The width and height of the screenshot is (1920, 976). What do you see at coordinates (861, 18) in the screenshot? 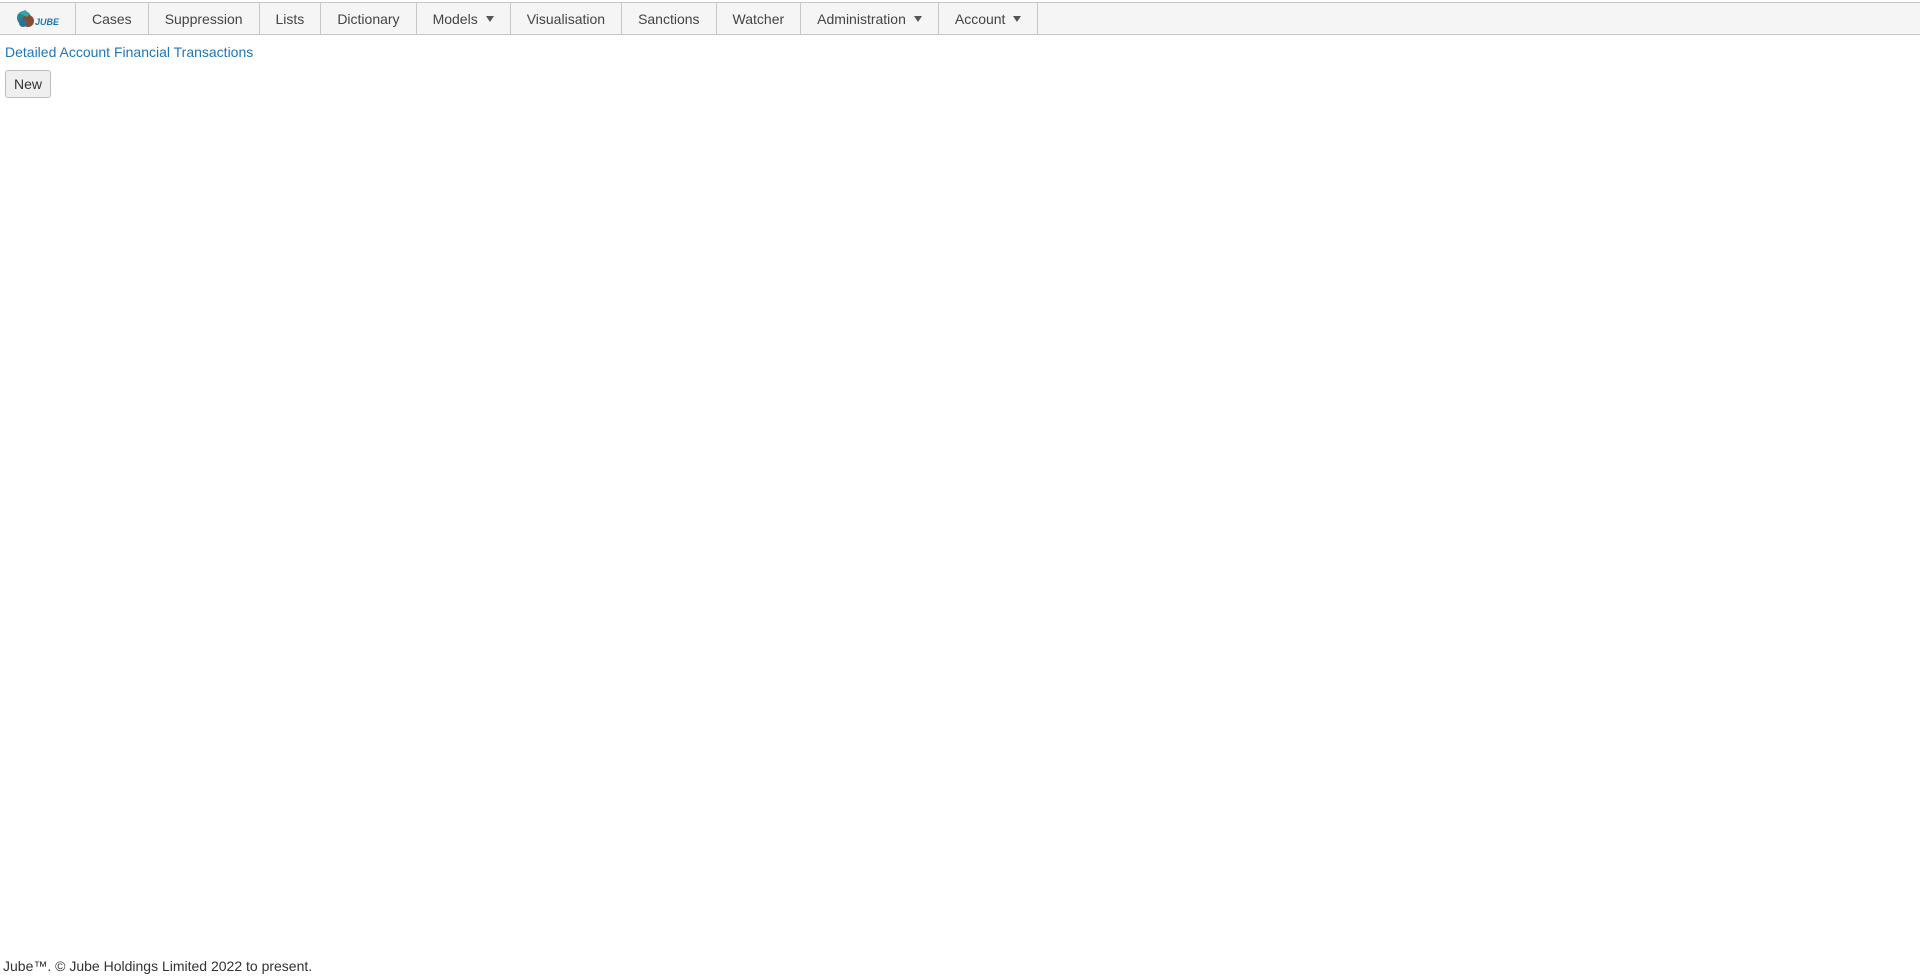
I see `nav-administration-label: Administration` at bounding box center [861, 18].